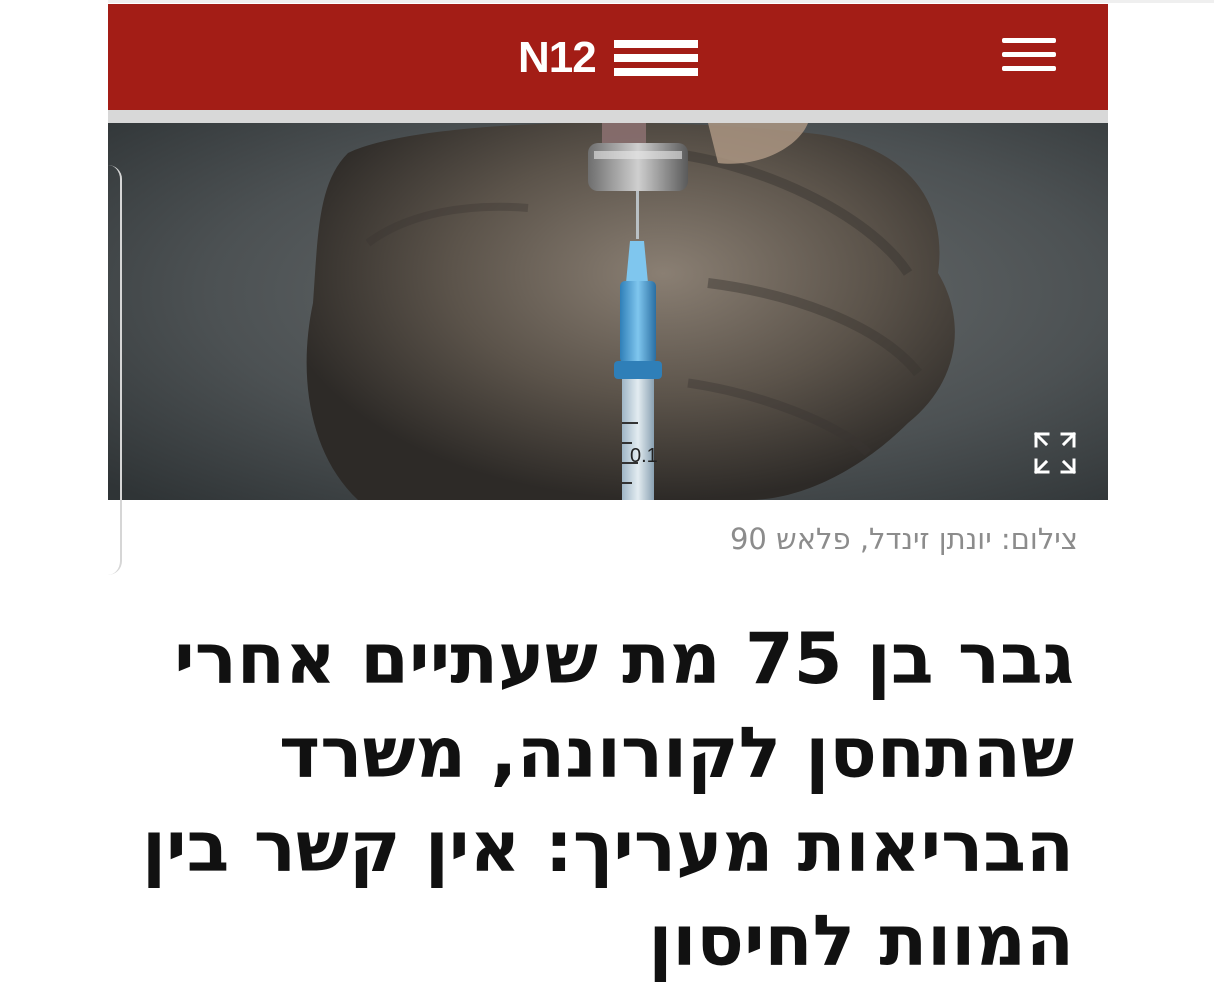 The width and height of the screenshot is (1214, 996). What do you see at coordinates (608, 116) in the screenshot?
I see `header-divider` at bounding box center [608, 116].